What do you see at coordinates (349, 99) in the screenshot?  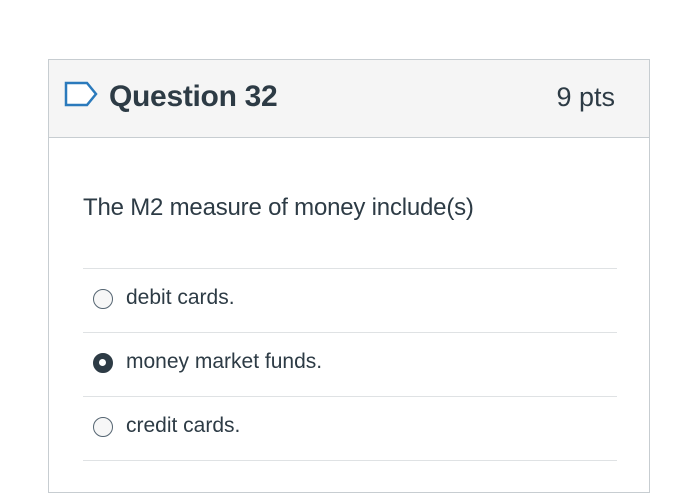 I see `question-header: Question 32 9 pts` at bounding box center [349, 99].